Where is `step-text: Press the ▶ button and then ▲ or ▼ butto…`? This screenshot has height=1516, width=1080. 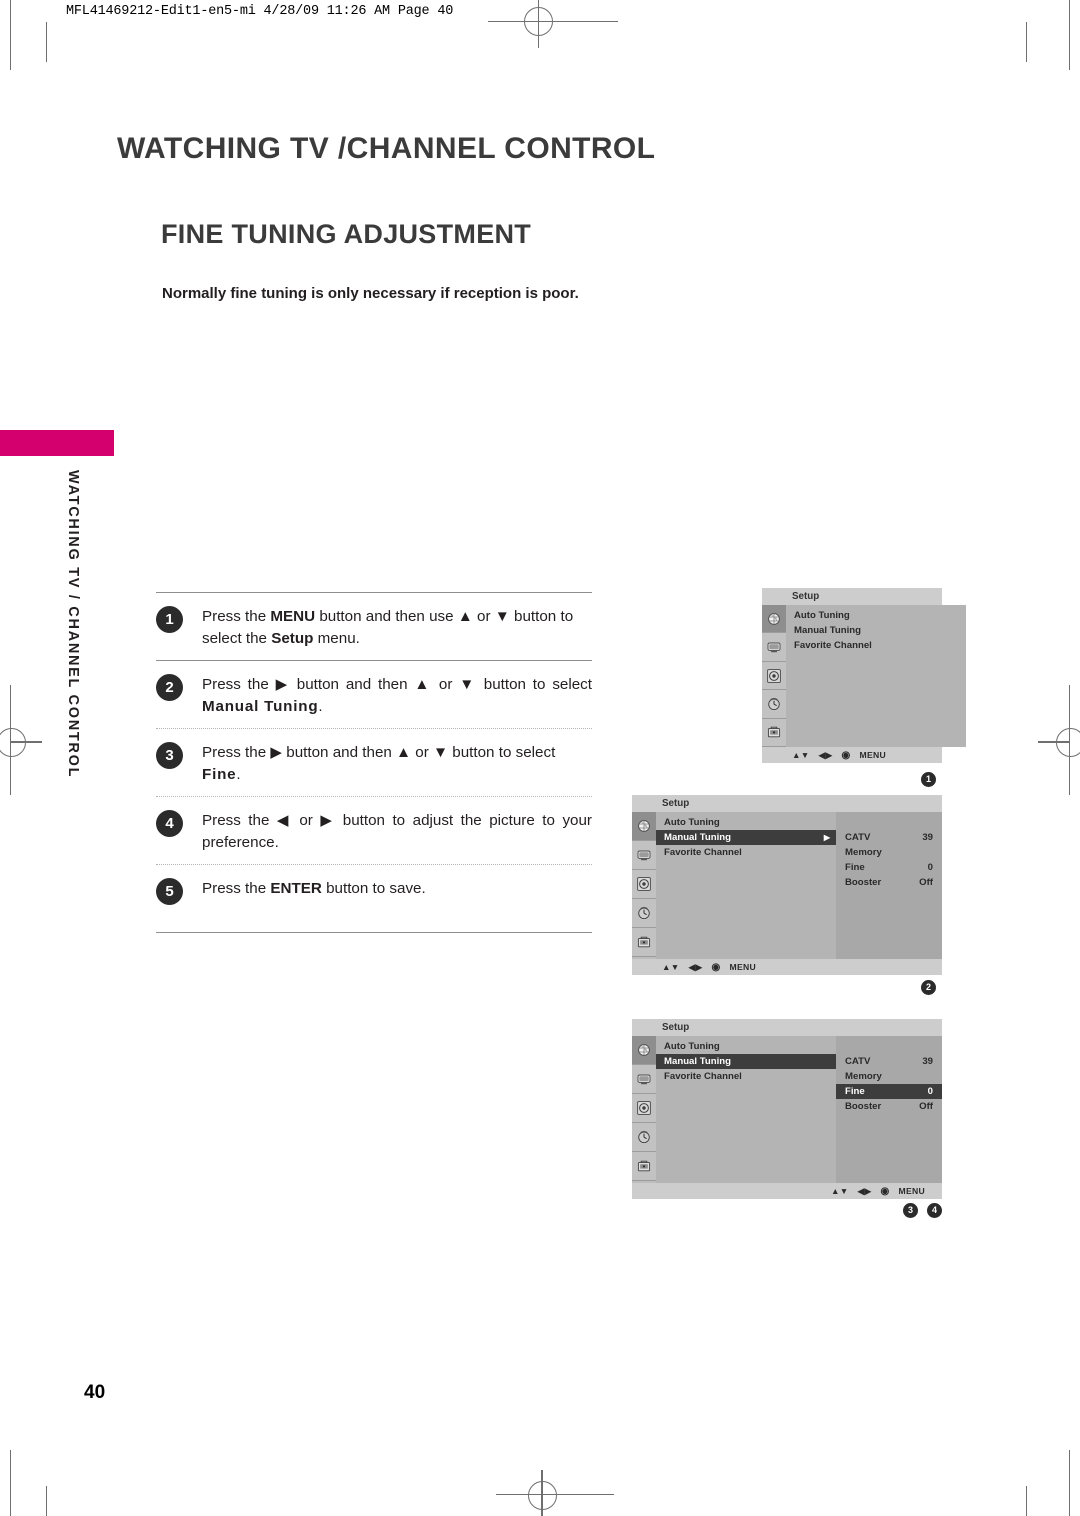
step-text: Press the ▶ button and then ▲ or ▼ butto… is located at coordinates (397, 694).